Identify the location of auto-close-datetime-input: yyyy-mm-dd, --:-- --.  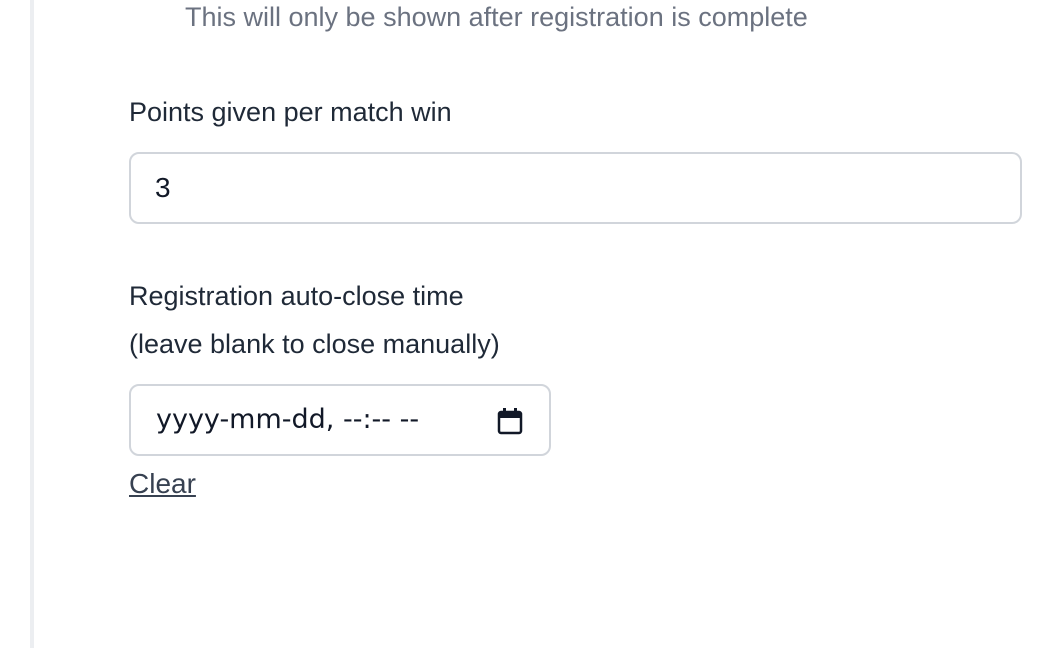
(340, 420).